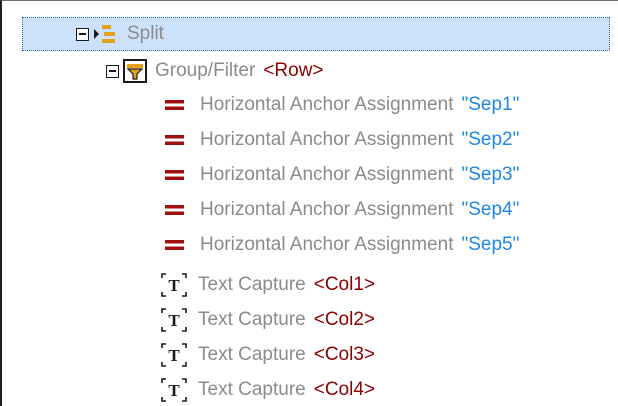 This screenshot has width=618, height=406. What do you see at coordinates (344, 389) in the screenshot?
I see `text-capture-value: <Col4>` at bounding box center [344, 389].